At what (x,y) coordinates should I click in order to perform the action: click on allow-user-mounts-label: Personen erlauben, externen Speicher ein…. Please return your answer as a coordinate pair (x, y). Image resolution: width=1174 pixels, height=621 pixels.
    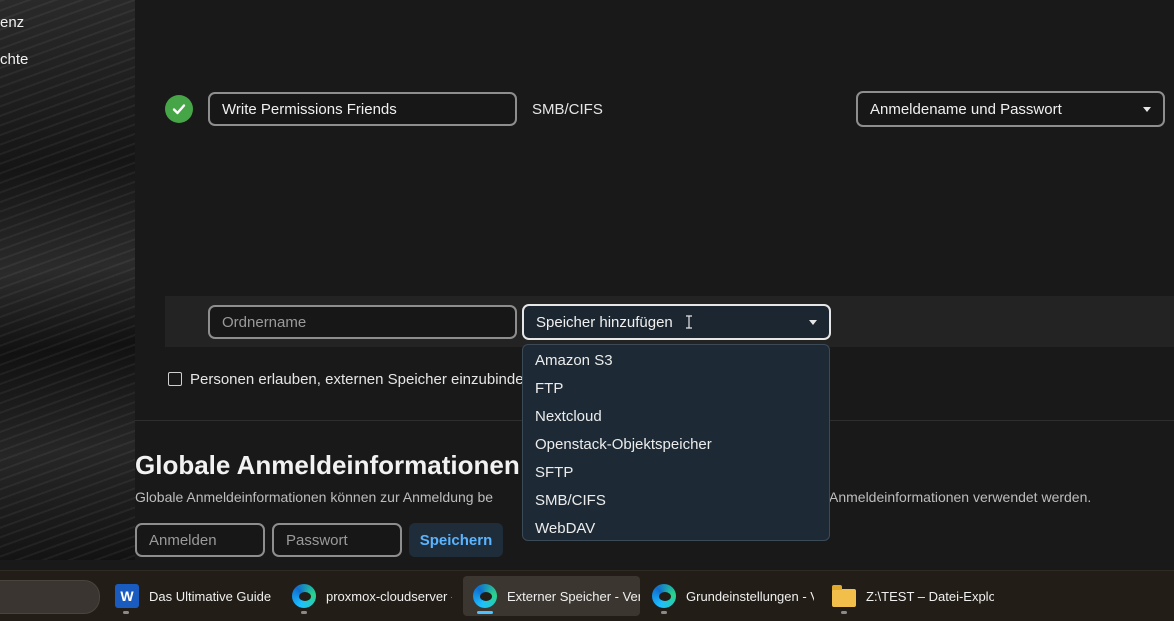
    Looking at the image, I should click on (361, 379).